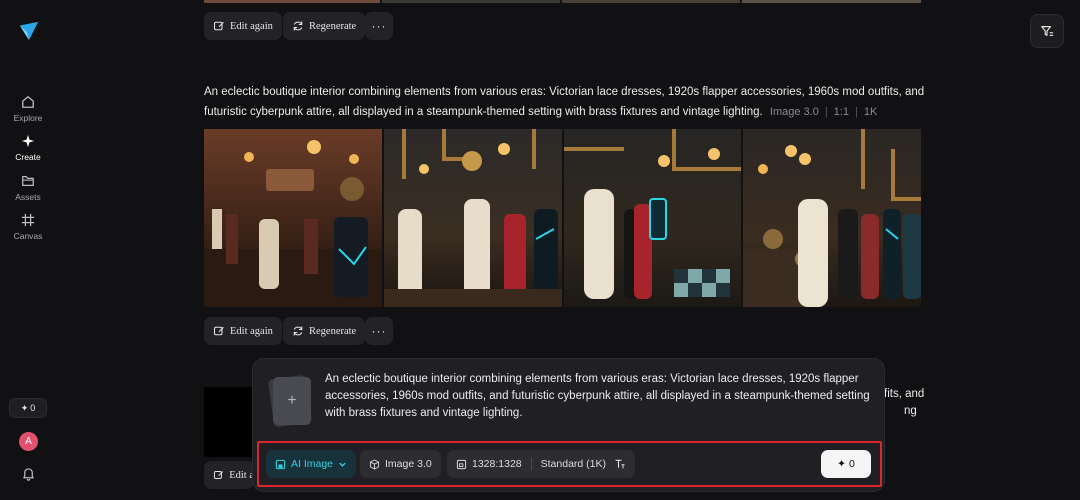 The image size is (1080, 500). Describe the element at coordinates (280, 464) in the screenshot. I see `image-icon` at that location.